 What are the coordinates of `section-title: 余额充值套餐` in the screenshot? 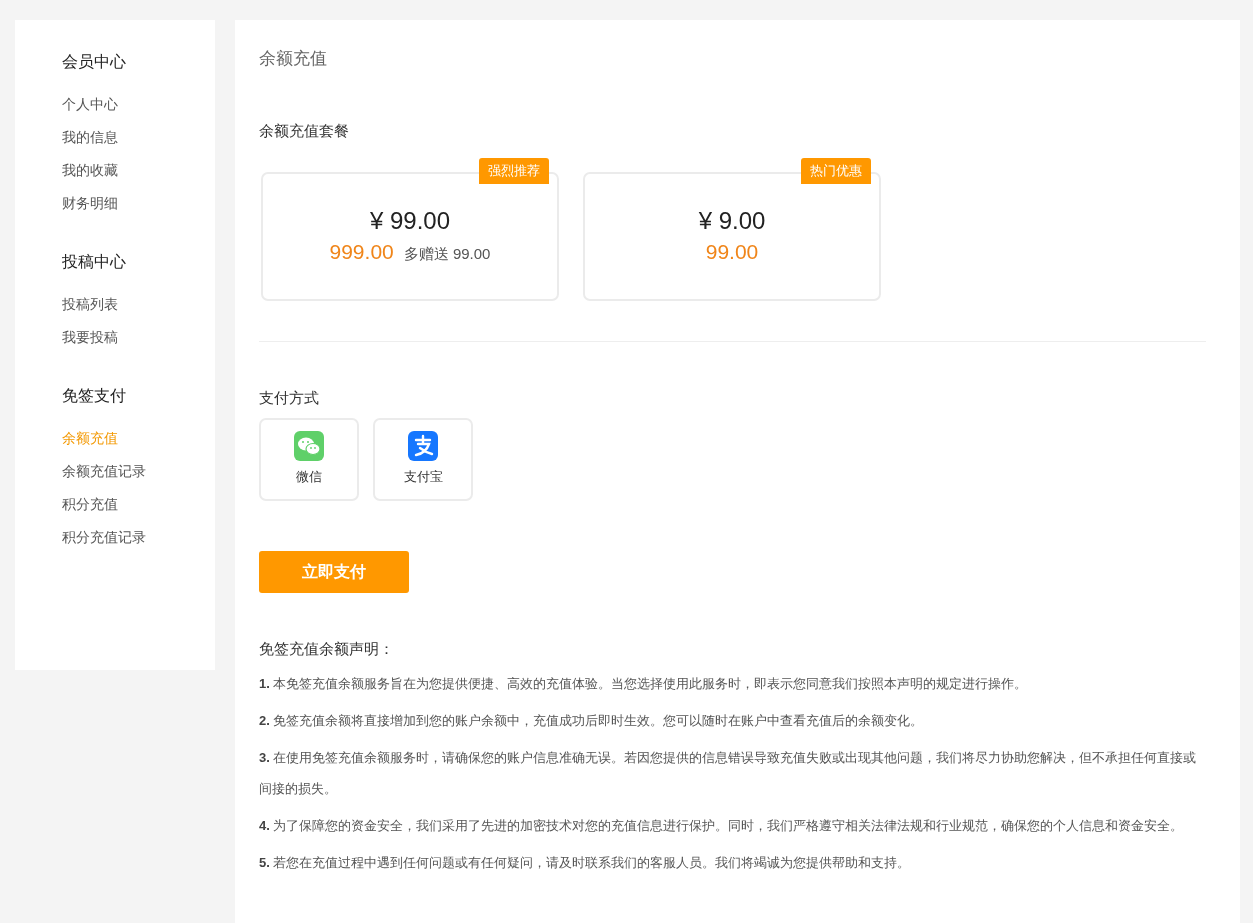 It's located at (304, 130).